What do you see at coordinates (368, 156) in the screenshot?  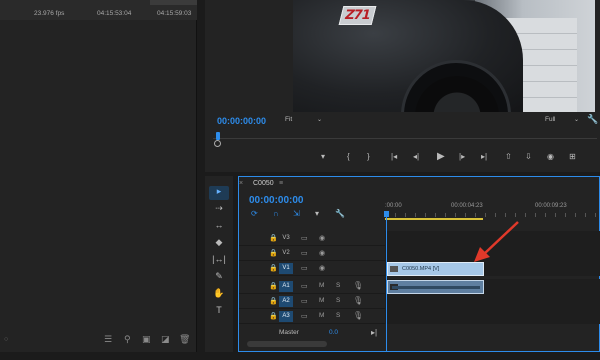 I see `mark-out-icon: }` at bounding box center [368, 156].